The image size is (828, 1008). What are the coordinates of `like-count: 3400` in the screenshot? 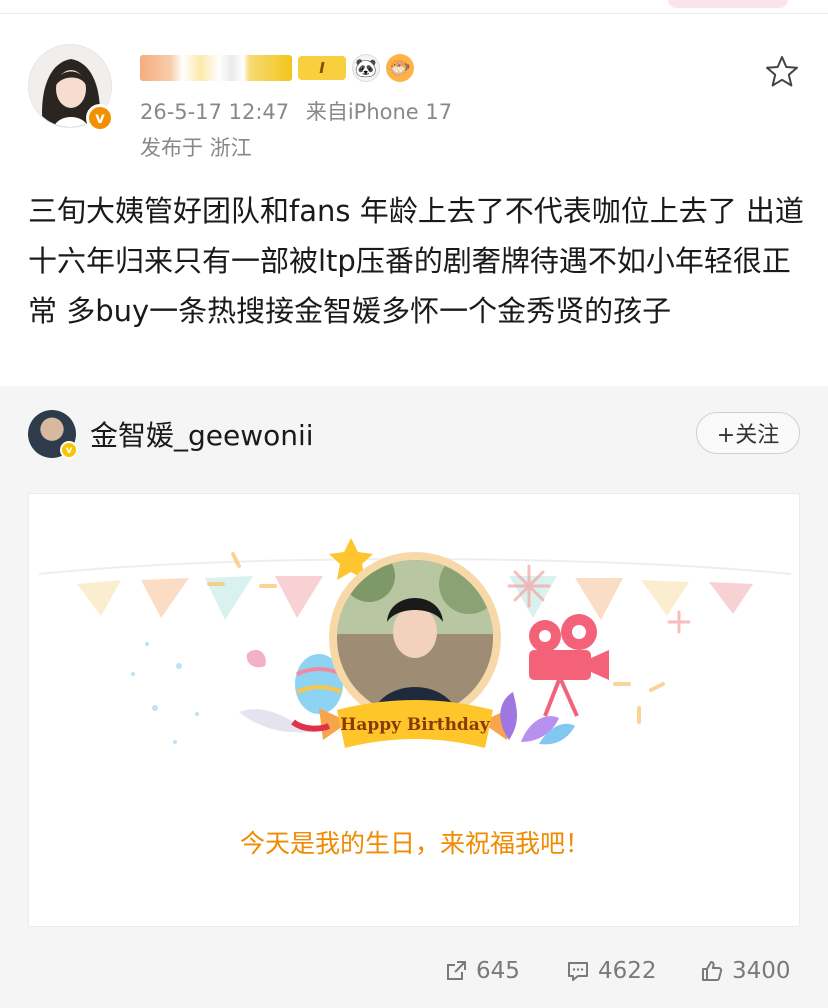 It's located at (761, 971).